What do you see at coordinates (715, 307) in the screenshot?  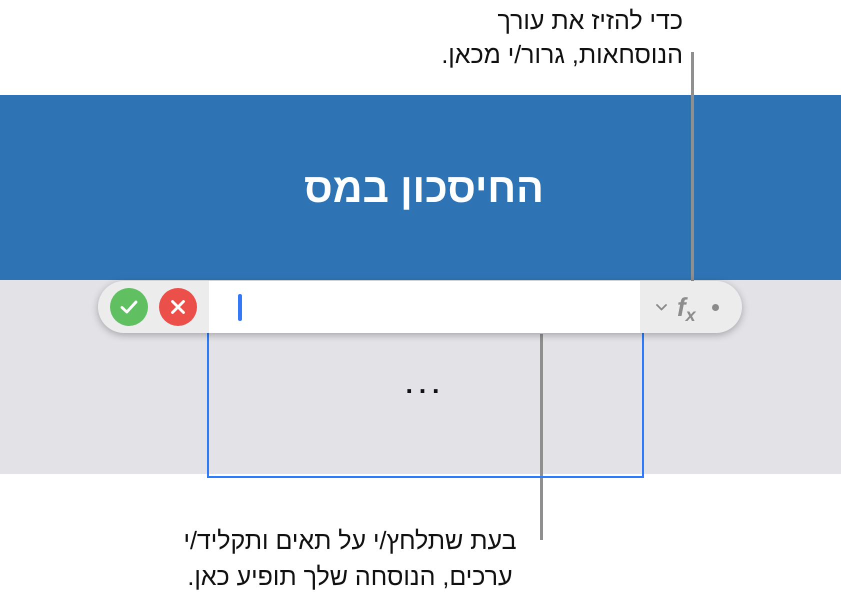 I see `drag-handle-icon` at bounding box center [715, 307].